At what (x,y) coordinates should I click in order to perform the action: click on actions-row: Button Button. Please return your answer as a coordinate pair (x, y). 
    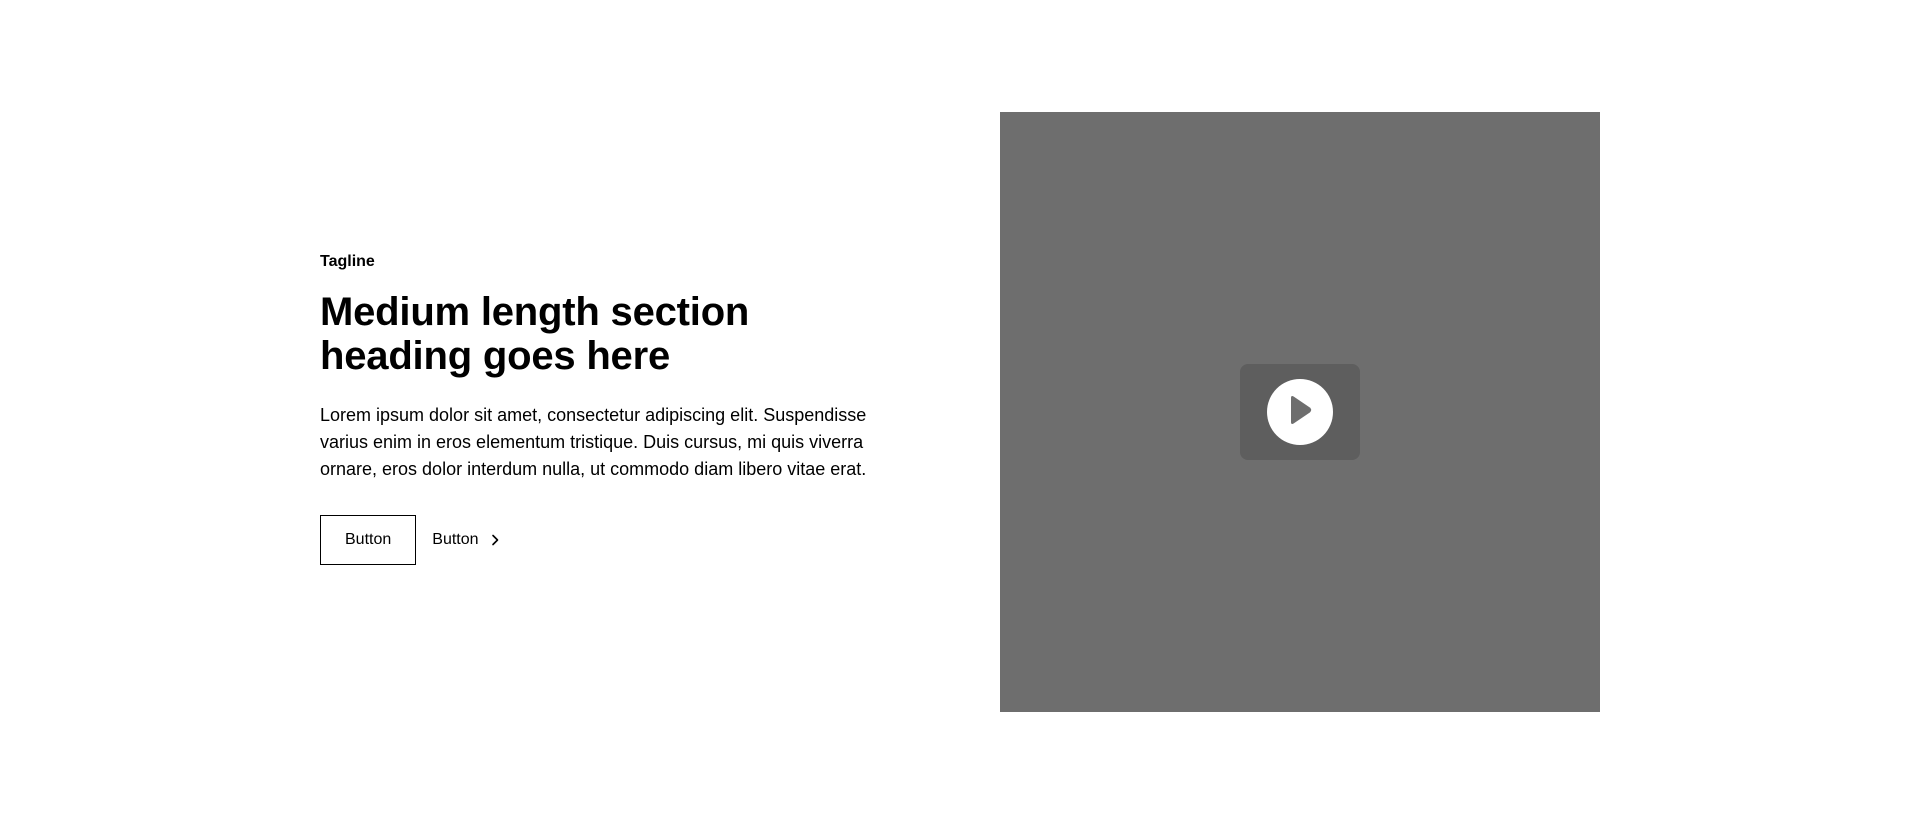
    Looking at the image, I should click on (605, 540).